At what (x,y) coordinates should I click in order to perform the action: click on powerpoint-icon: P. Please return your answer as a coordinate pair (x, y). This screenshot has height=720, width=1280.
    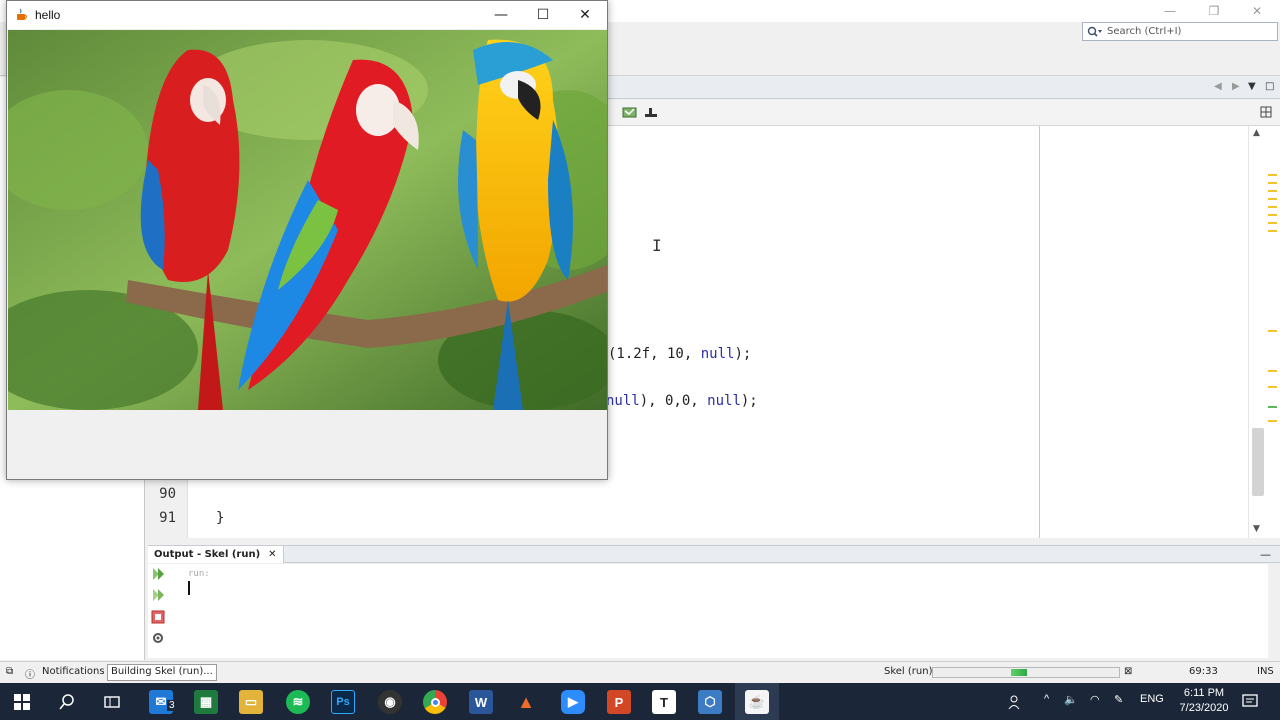
    Looking at the image, I should click on (619, 702).